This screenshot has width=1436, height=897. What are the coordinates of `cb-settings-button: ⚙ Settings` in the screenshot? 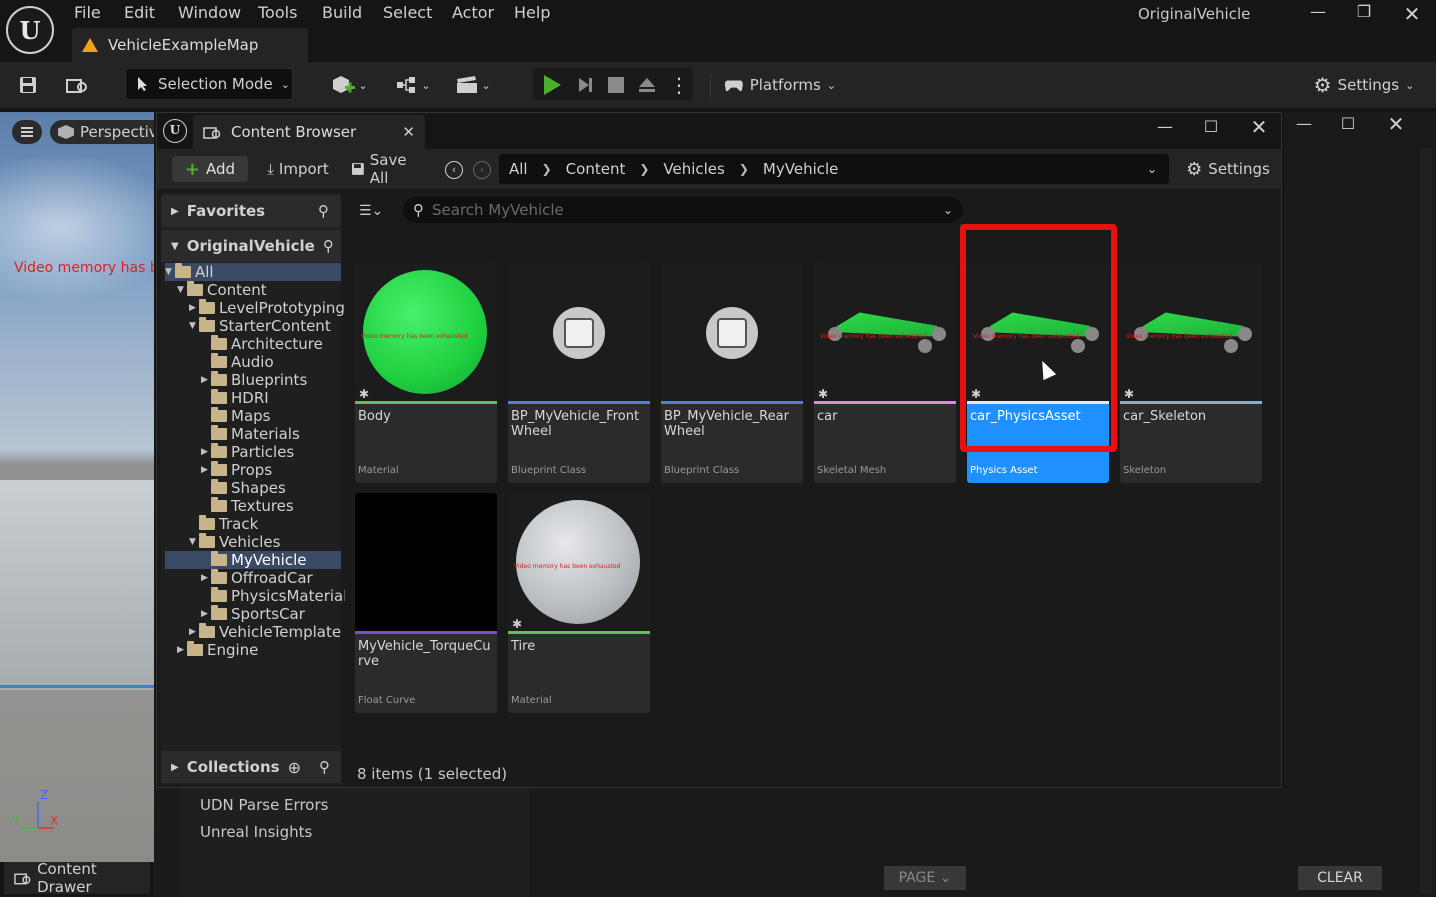 It's located at (1228, 169).